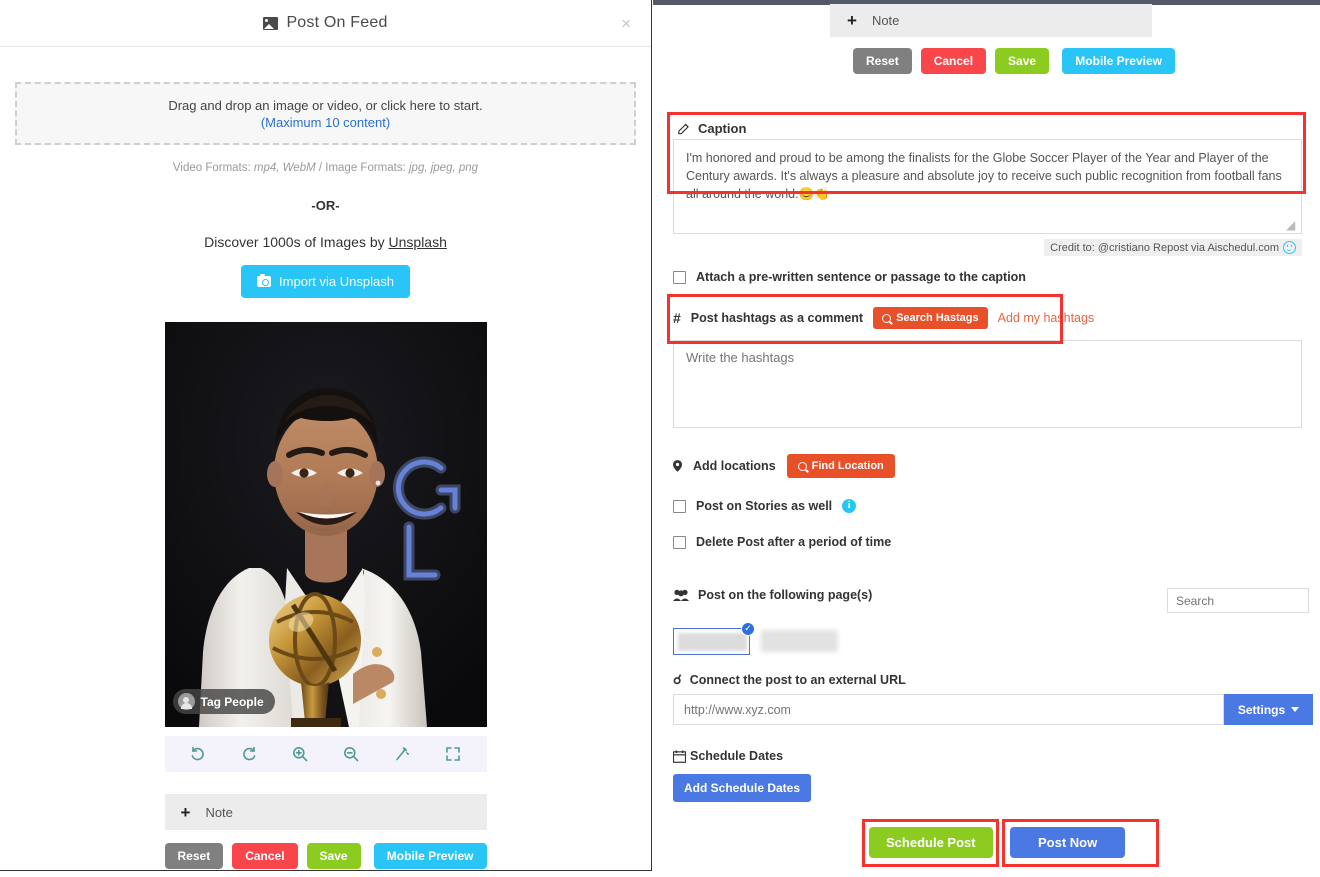  I want to click on highlight-box-post-now, so click(1080, 843).